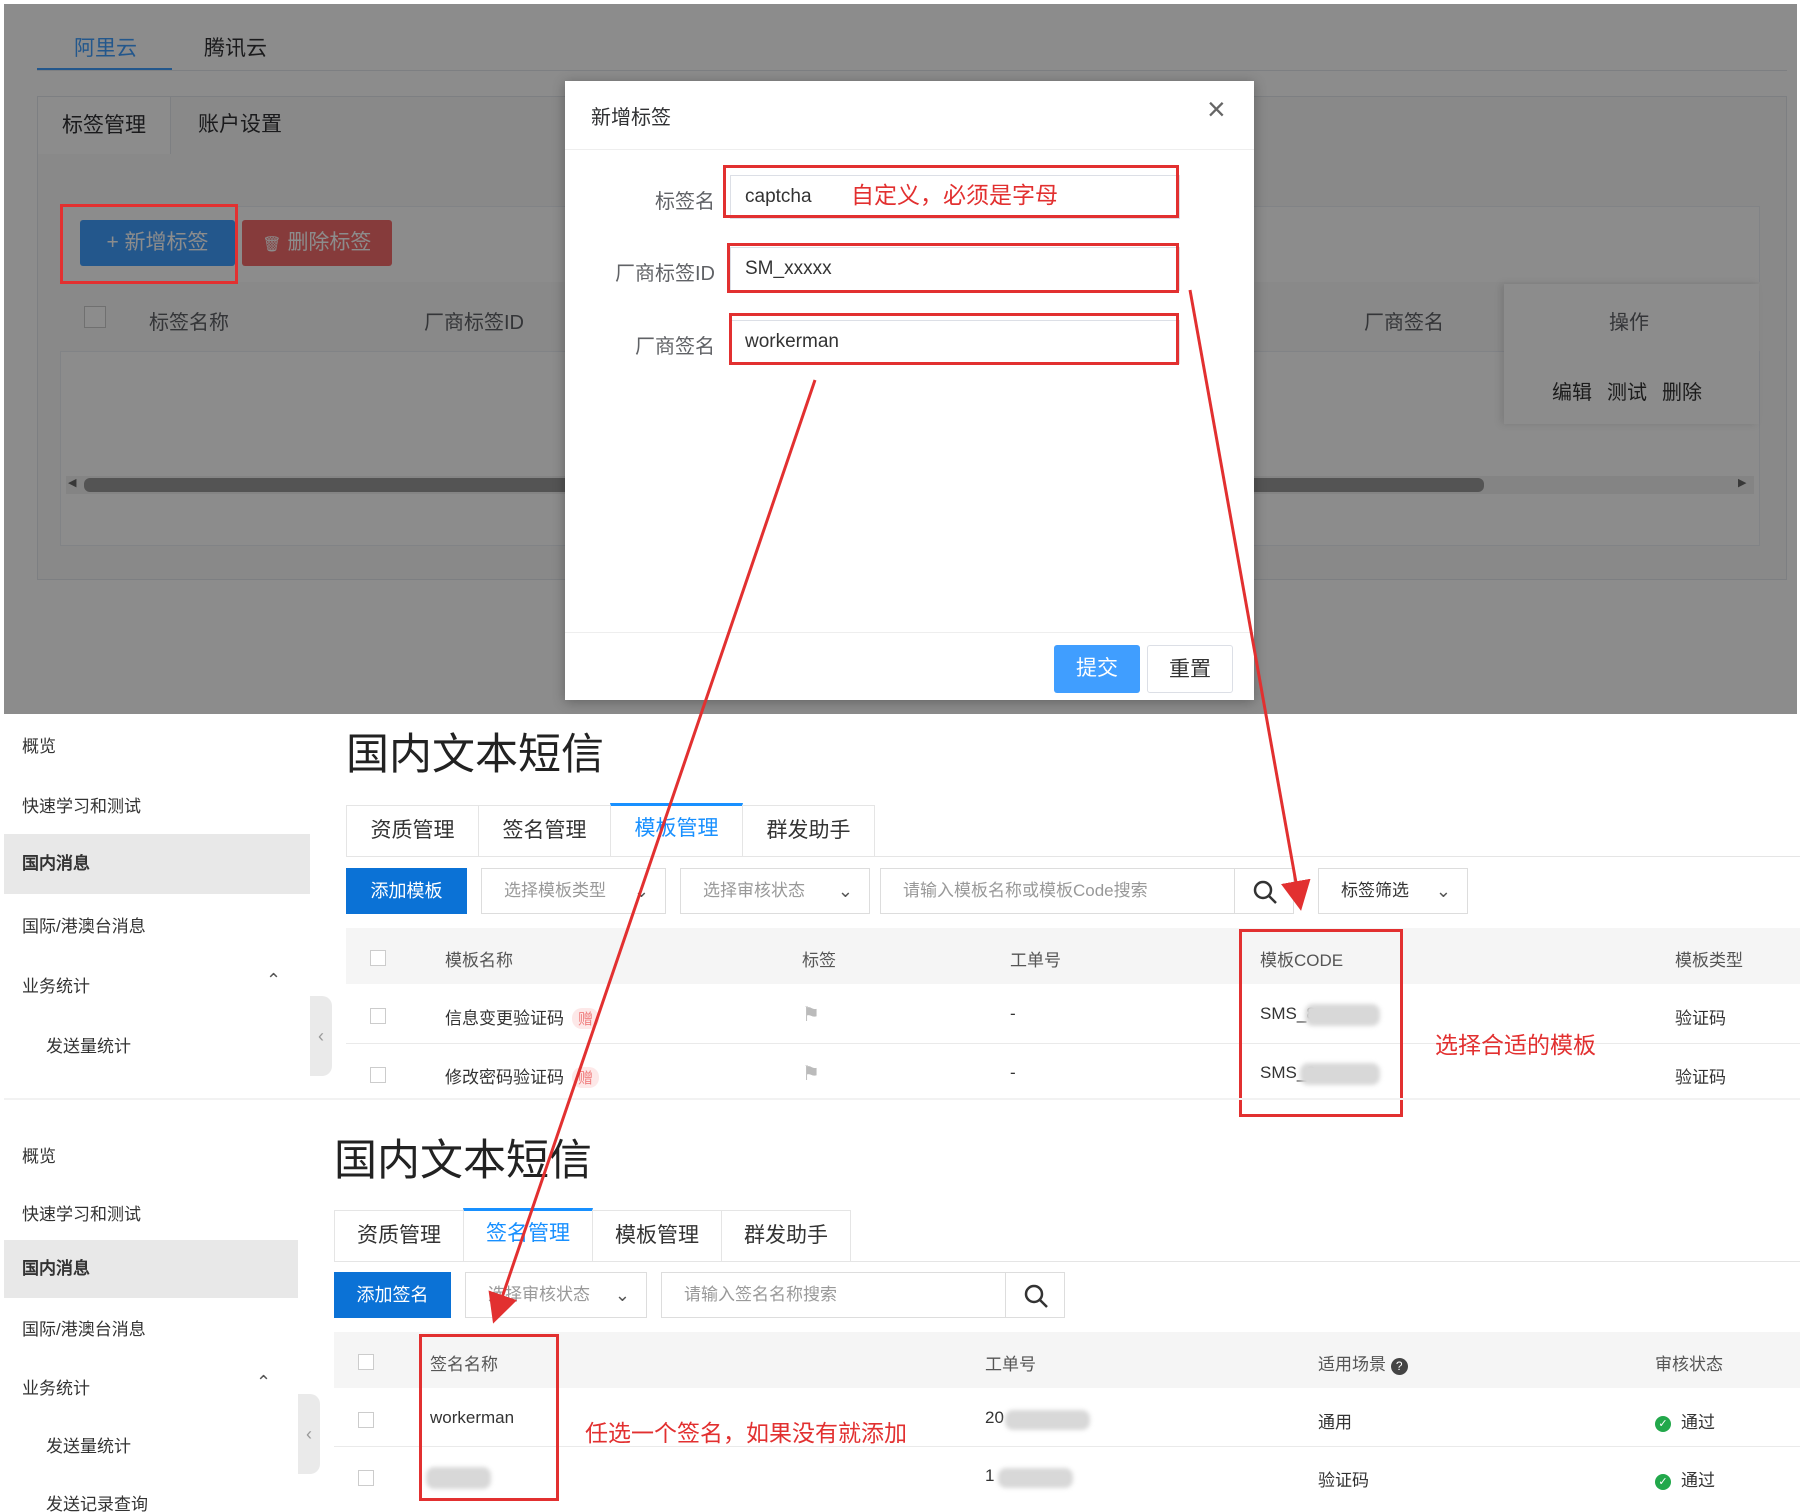 This screenshot has height=1512, width=1800. Describe the element at coordinates (754, 890) in the screenshot. I see `review-status-label: 选择审核状态` at that location.